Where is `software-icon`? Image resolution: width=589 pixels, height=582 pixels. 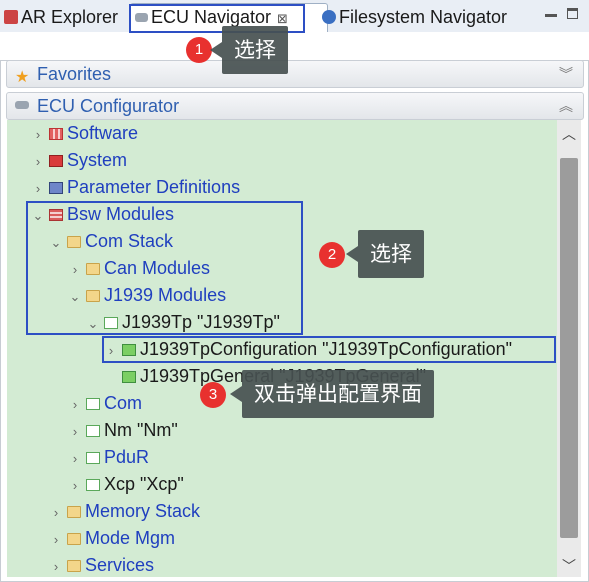
software-icon is located at coordinates (56, 134).